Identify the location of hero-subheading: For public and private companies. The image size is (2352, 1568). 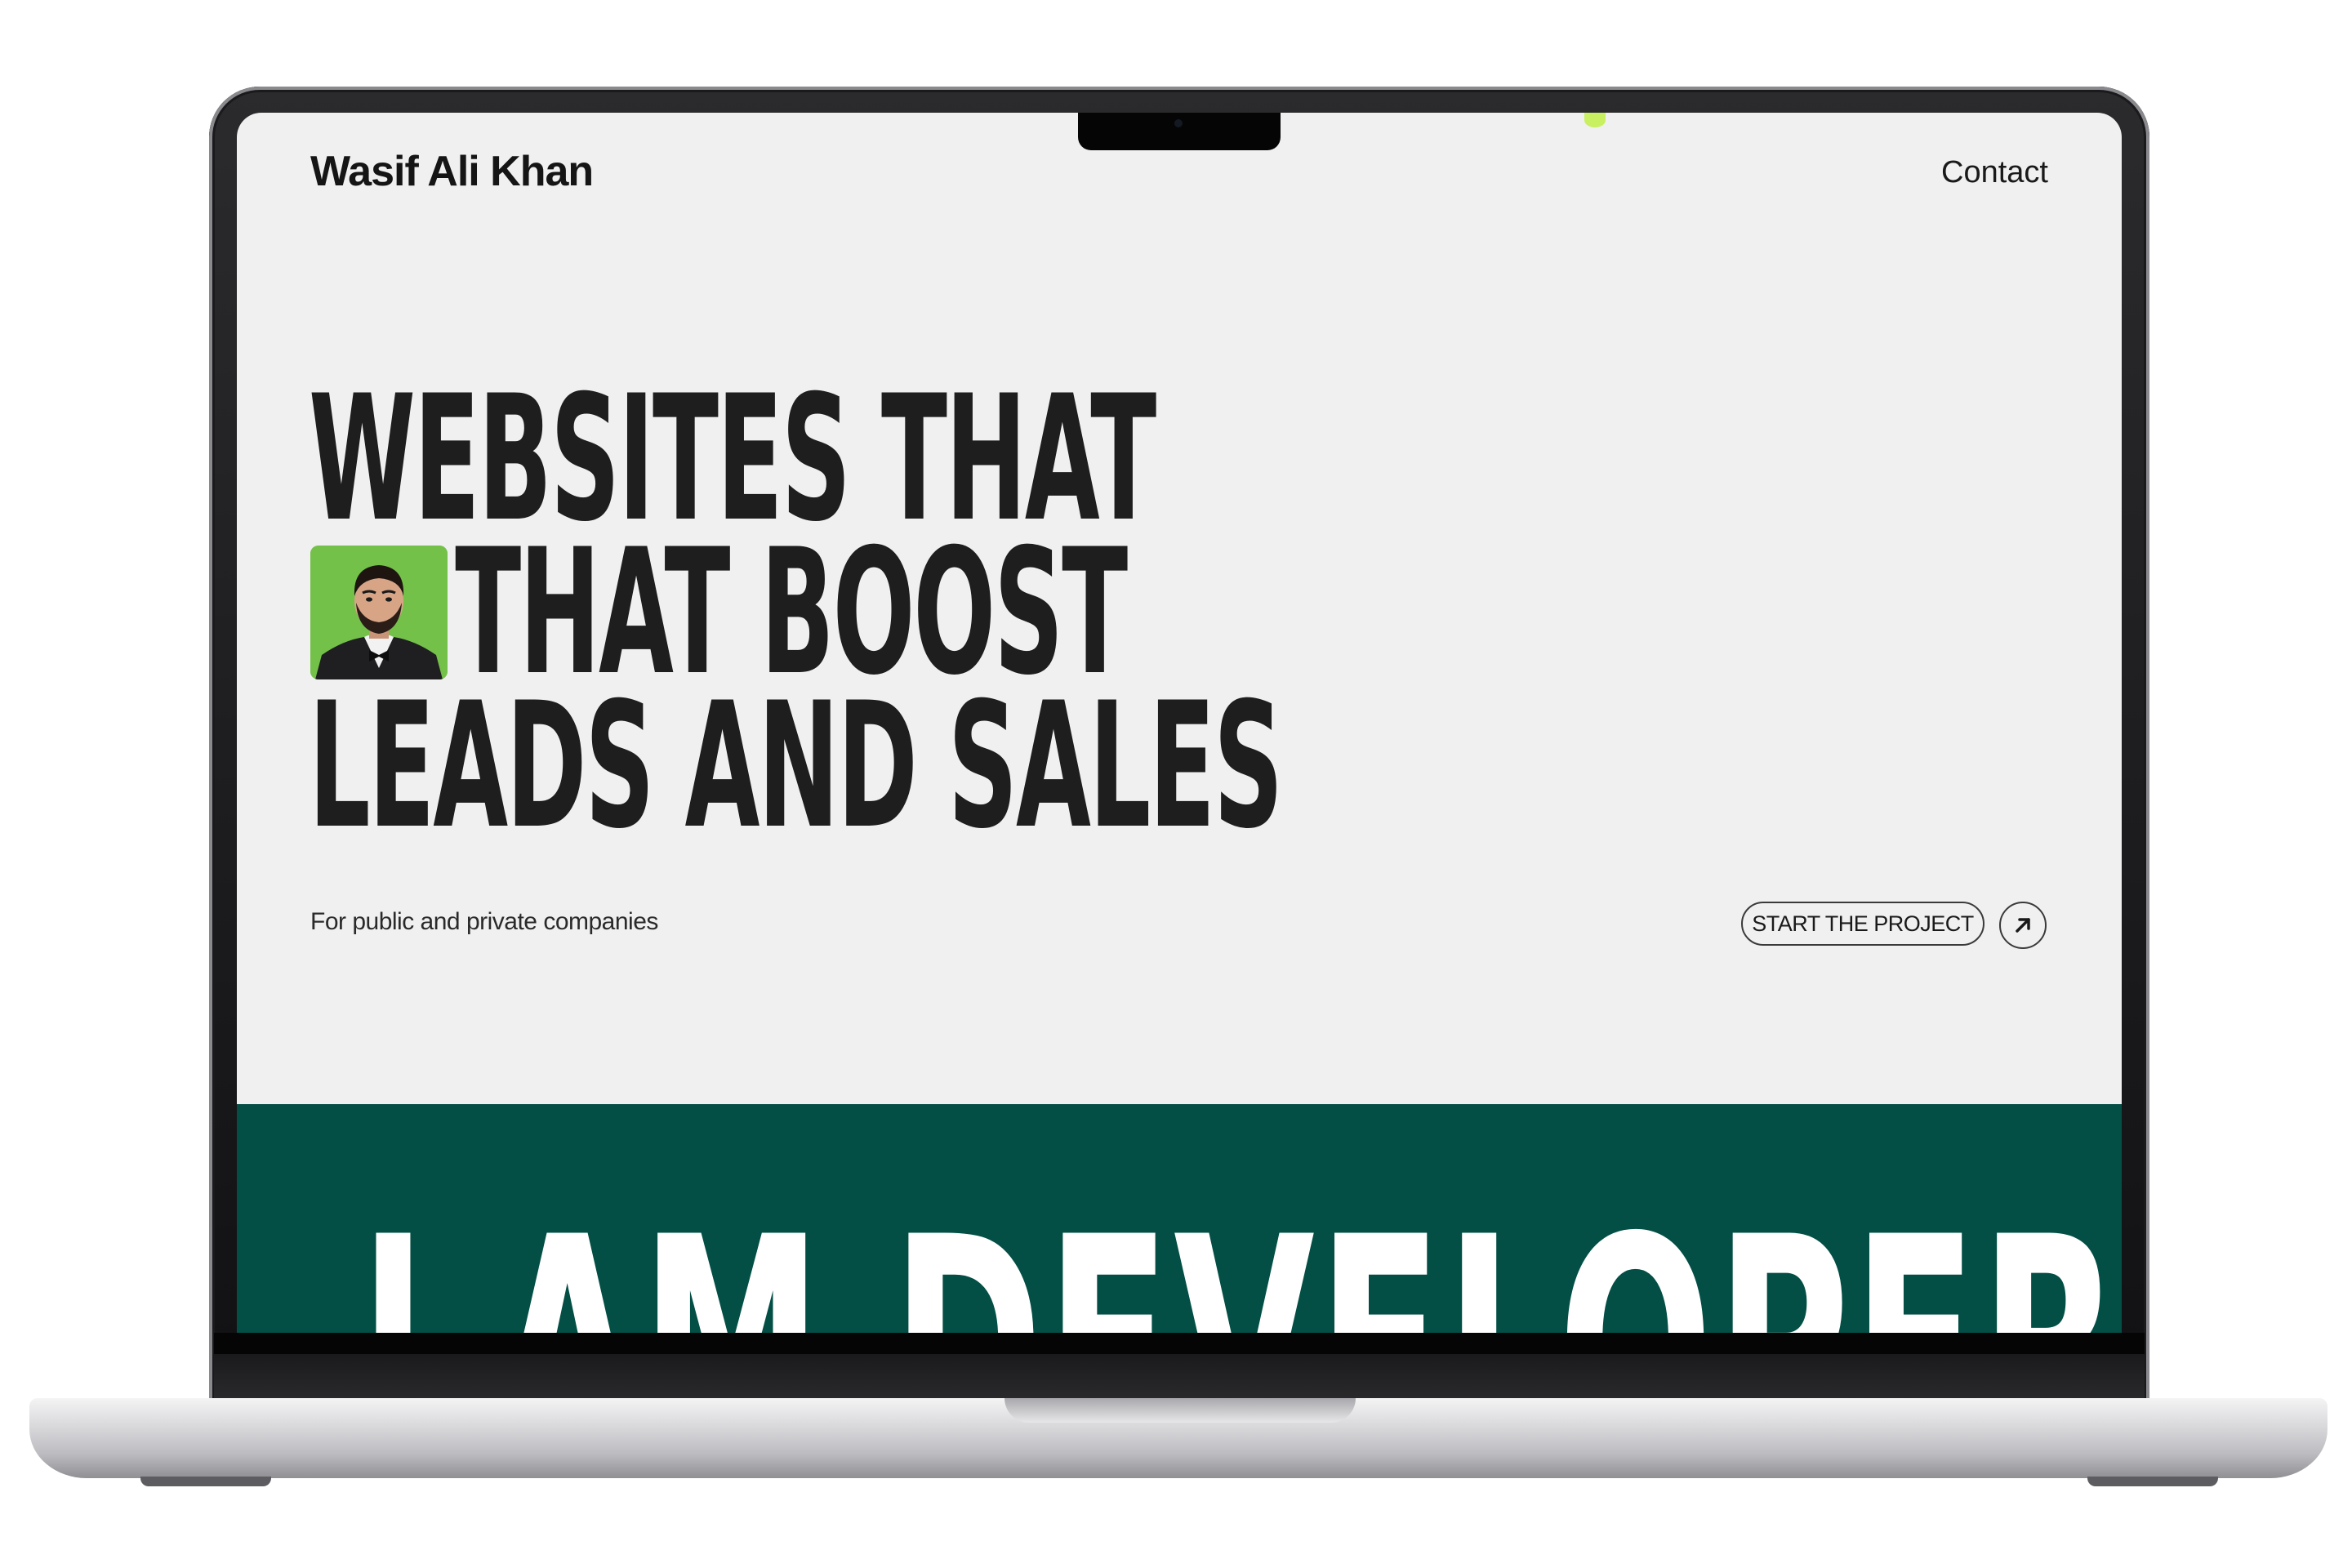
(484, 921).